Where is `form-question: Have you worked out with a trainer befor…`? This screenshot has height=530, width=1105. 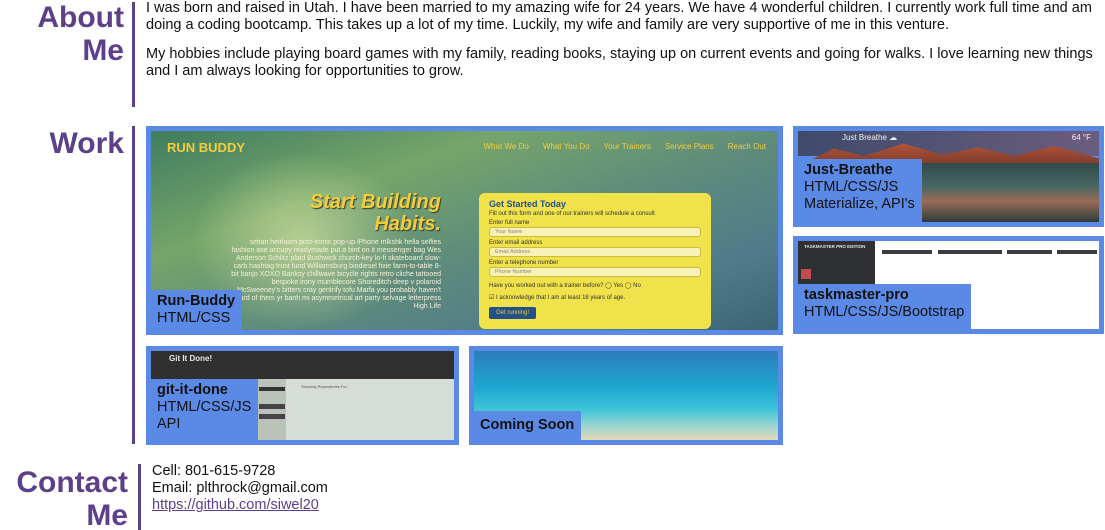 form-question: Have you worked out with a trainer befor… is located at coordinates (565, 286).